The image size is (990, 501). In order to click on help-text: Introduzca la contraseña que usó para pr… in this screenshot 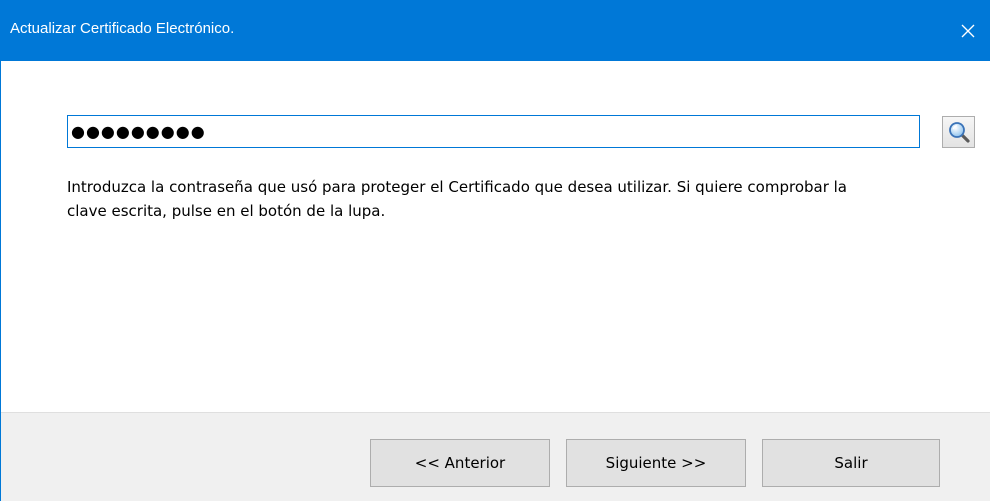, I will do `click(457, 199)`.